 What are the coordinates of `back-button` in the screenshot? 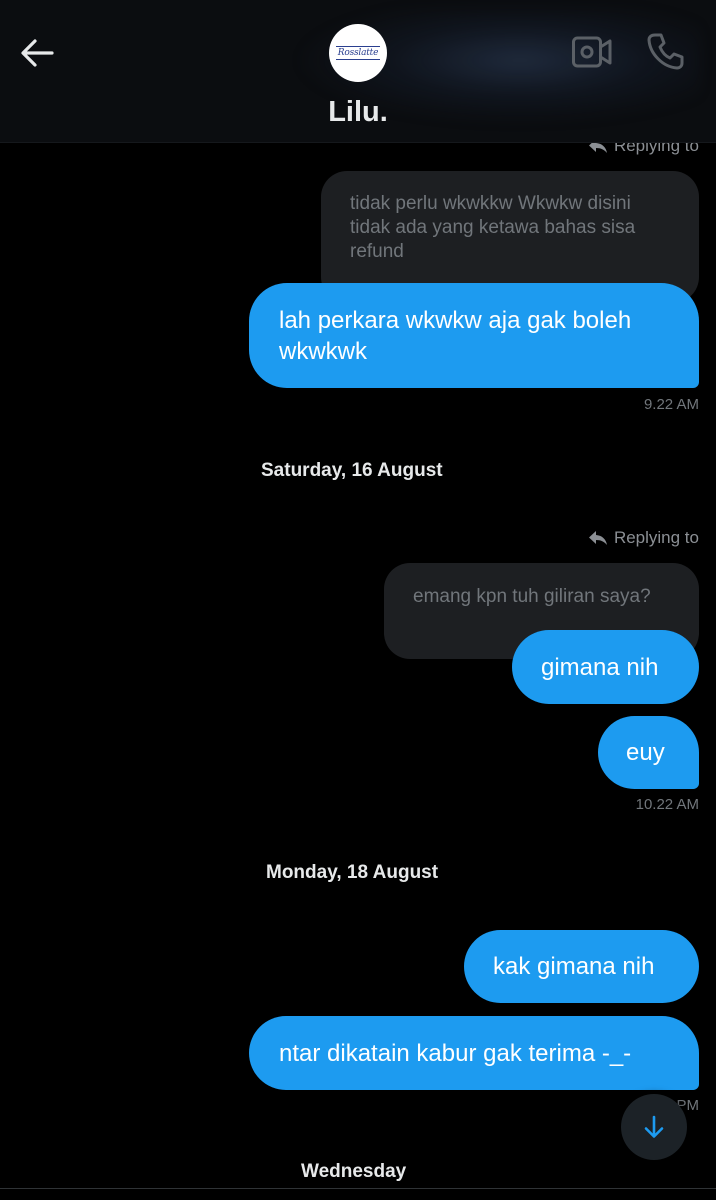 It's located at (37, 53).